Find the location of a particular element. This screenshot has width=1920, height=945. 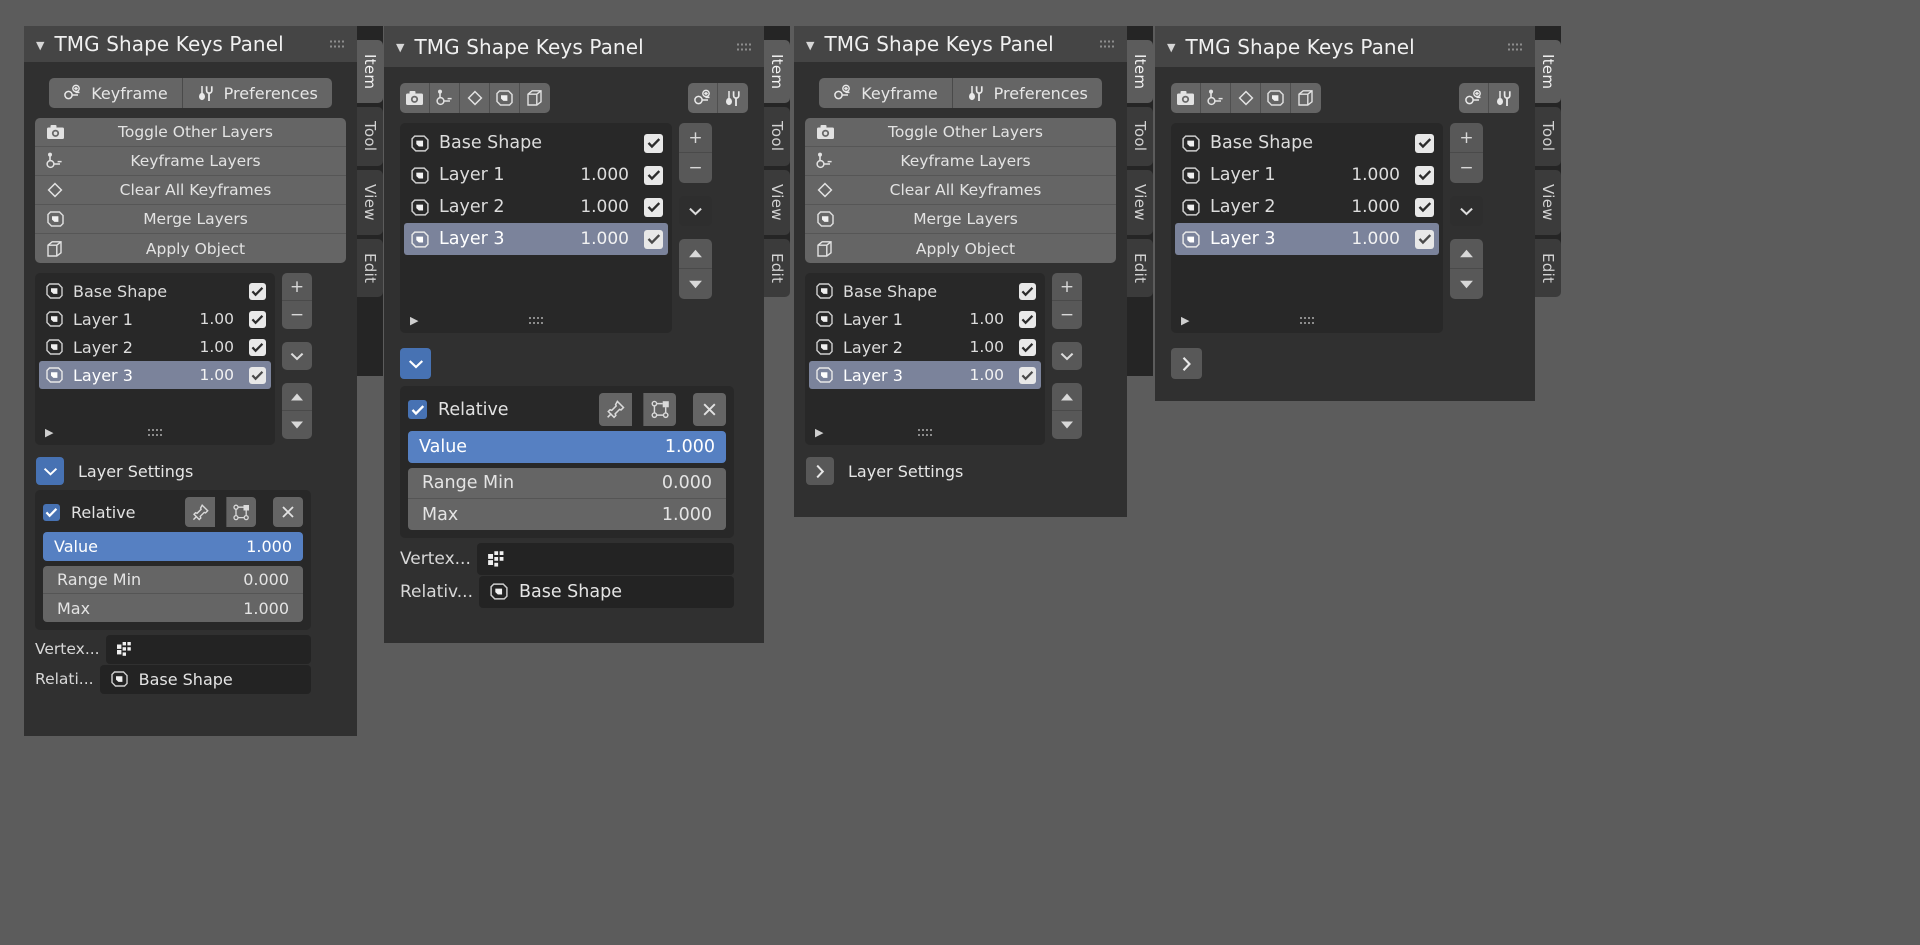

tab-tool: Tool is located at coordinates (370, 136).